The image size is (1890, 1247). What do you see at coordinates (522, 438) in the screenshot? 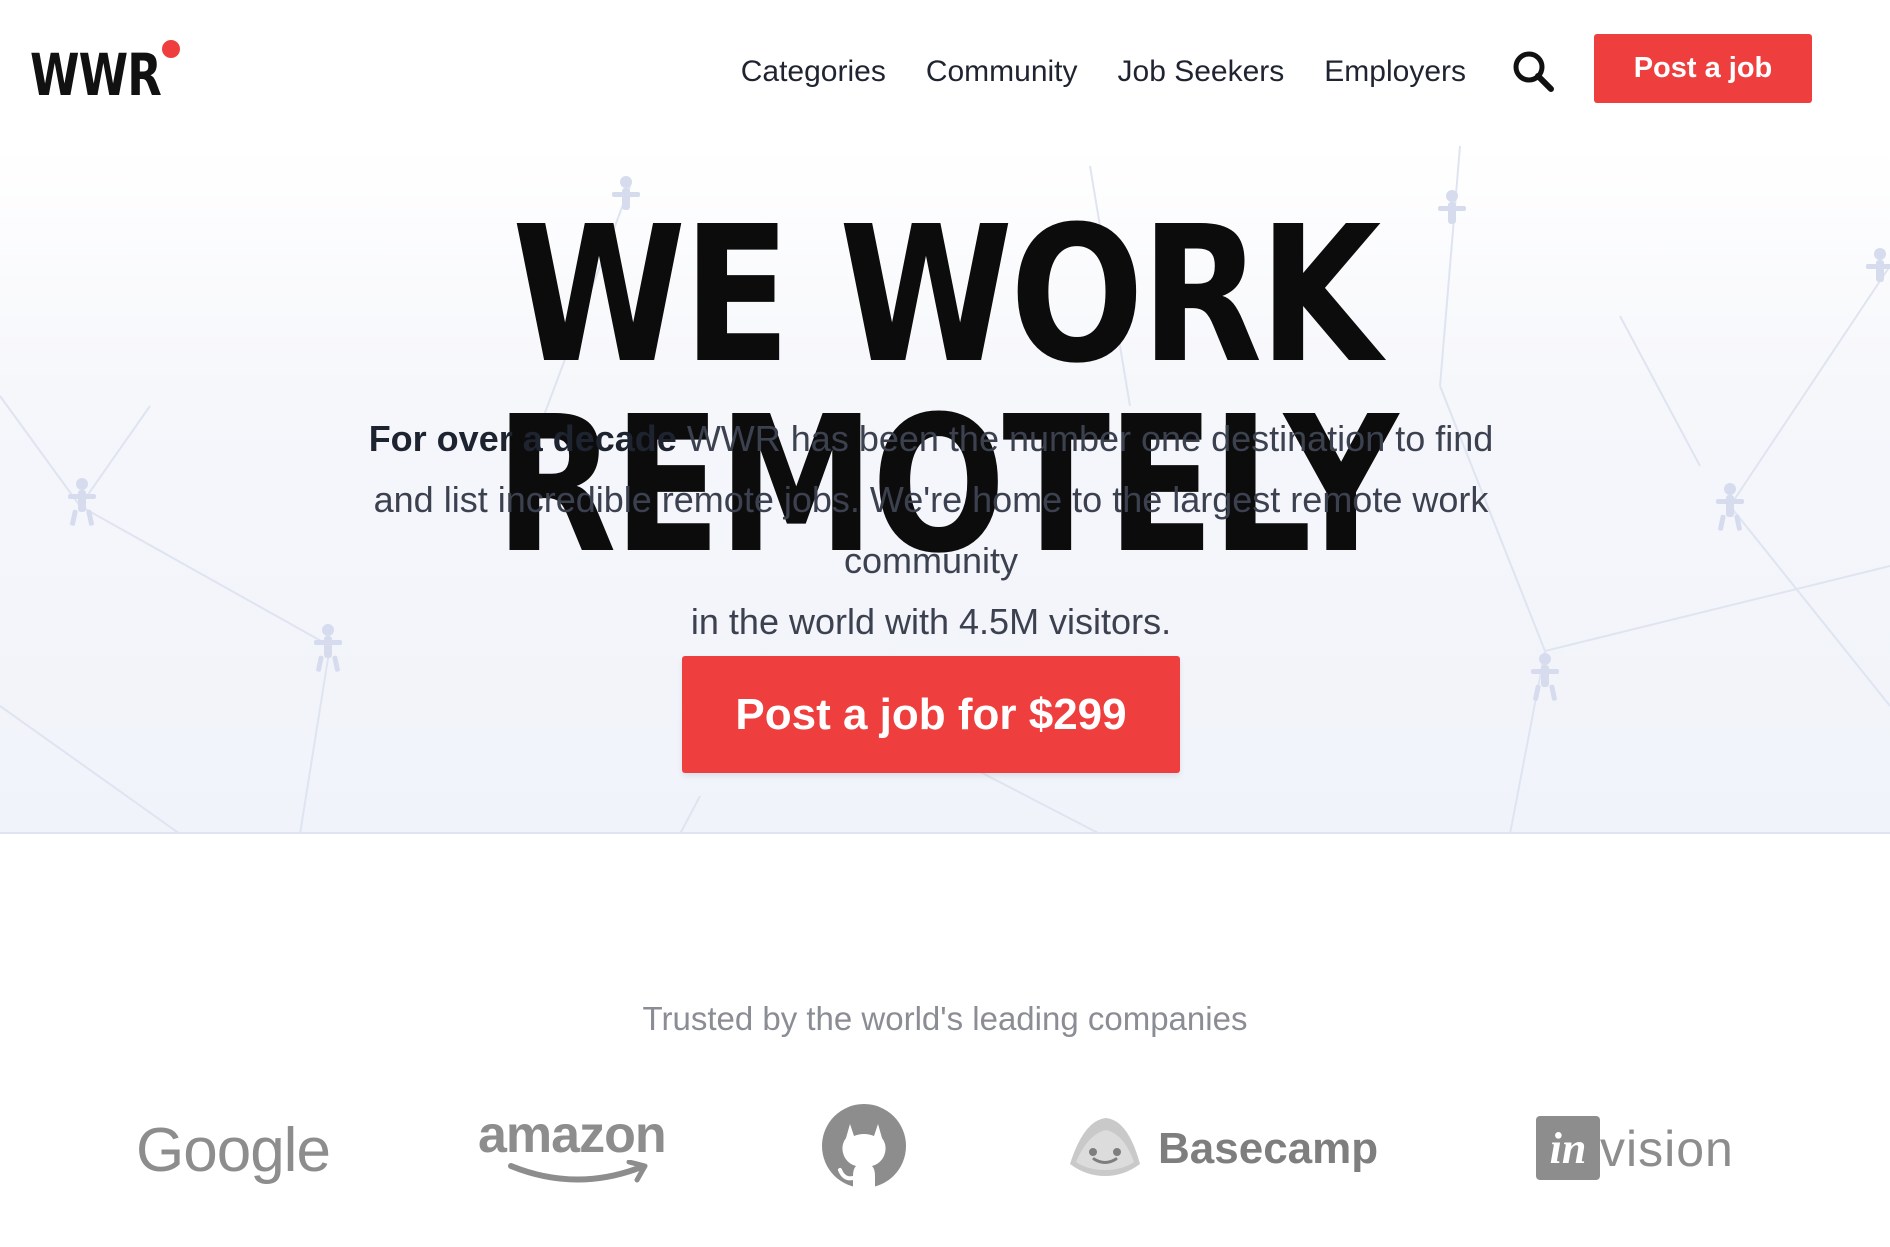
I see `hero-desc-bold: For over a decade` at bounding box center [522, 438].